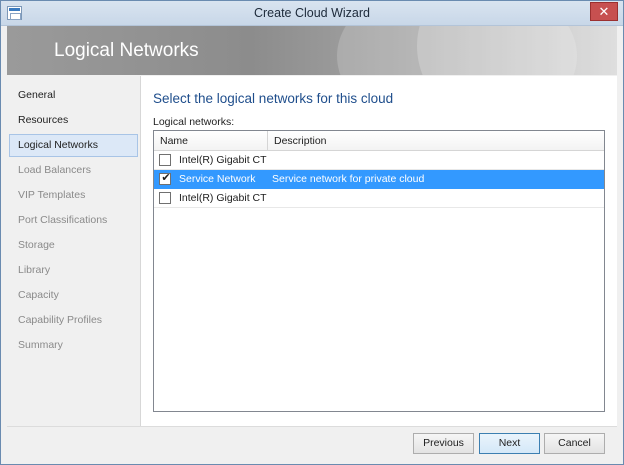 Image resolution: width=624 pixels, height=465 pixels. What do you see at coordinates (509, 443) in the screenshot?
I see `next-button: Next` at bounding box center [509, 443].